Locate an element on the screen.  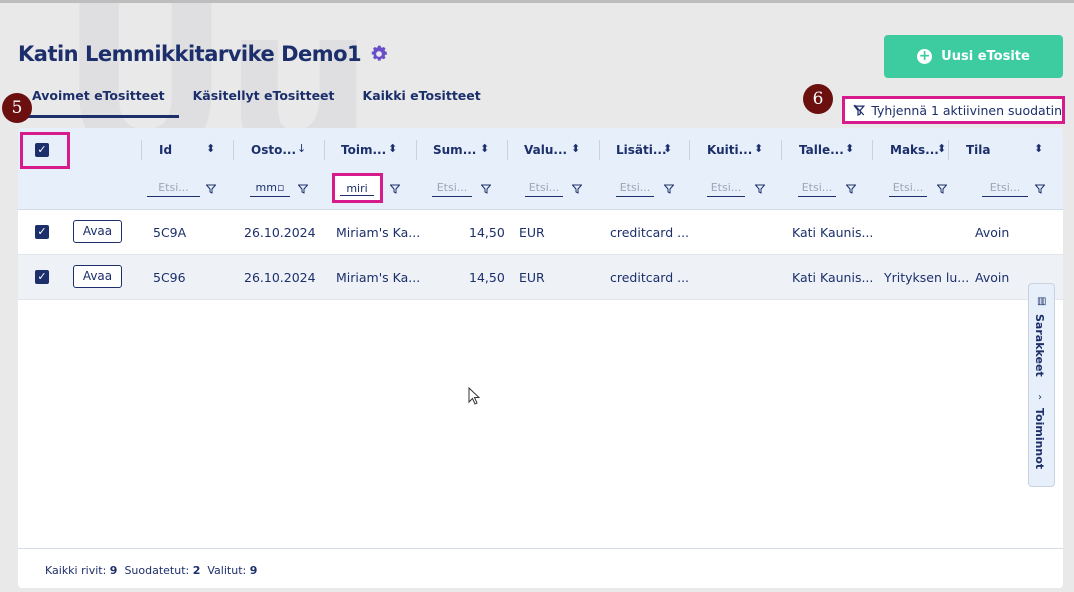
plus-circle-icon: + is located at coordinates (925, 56).